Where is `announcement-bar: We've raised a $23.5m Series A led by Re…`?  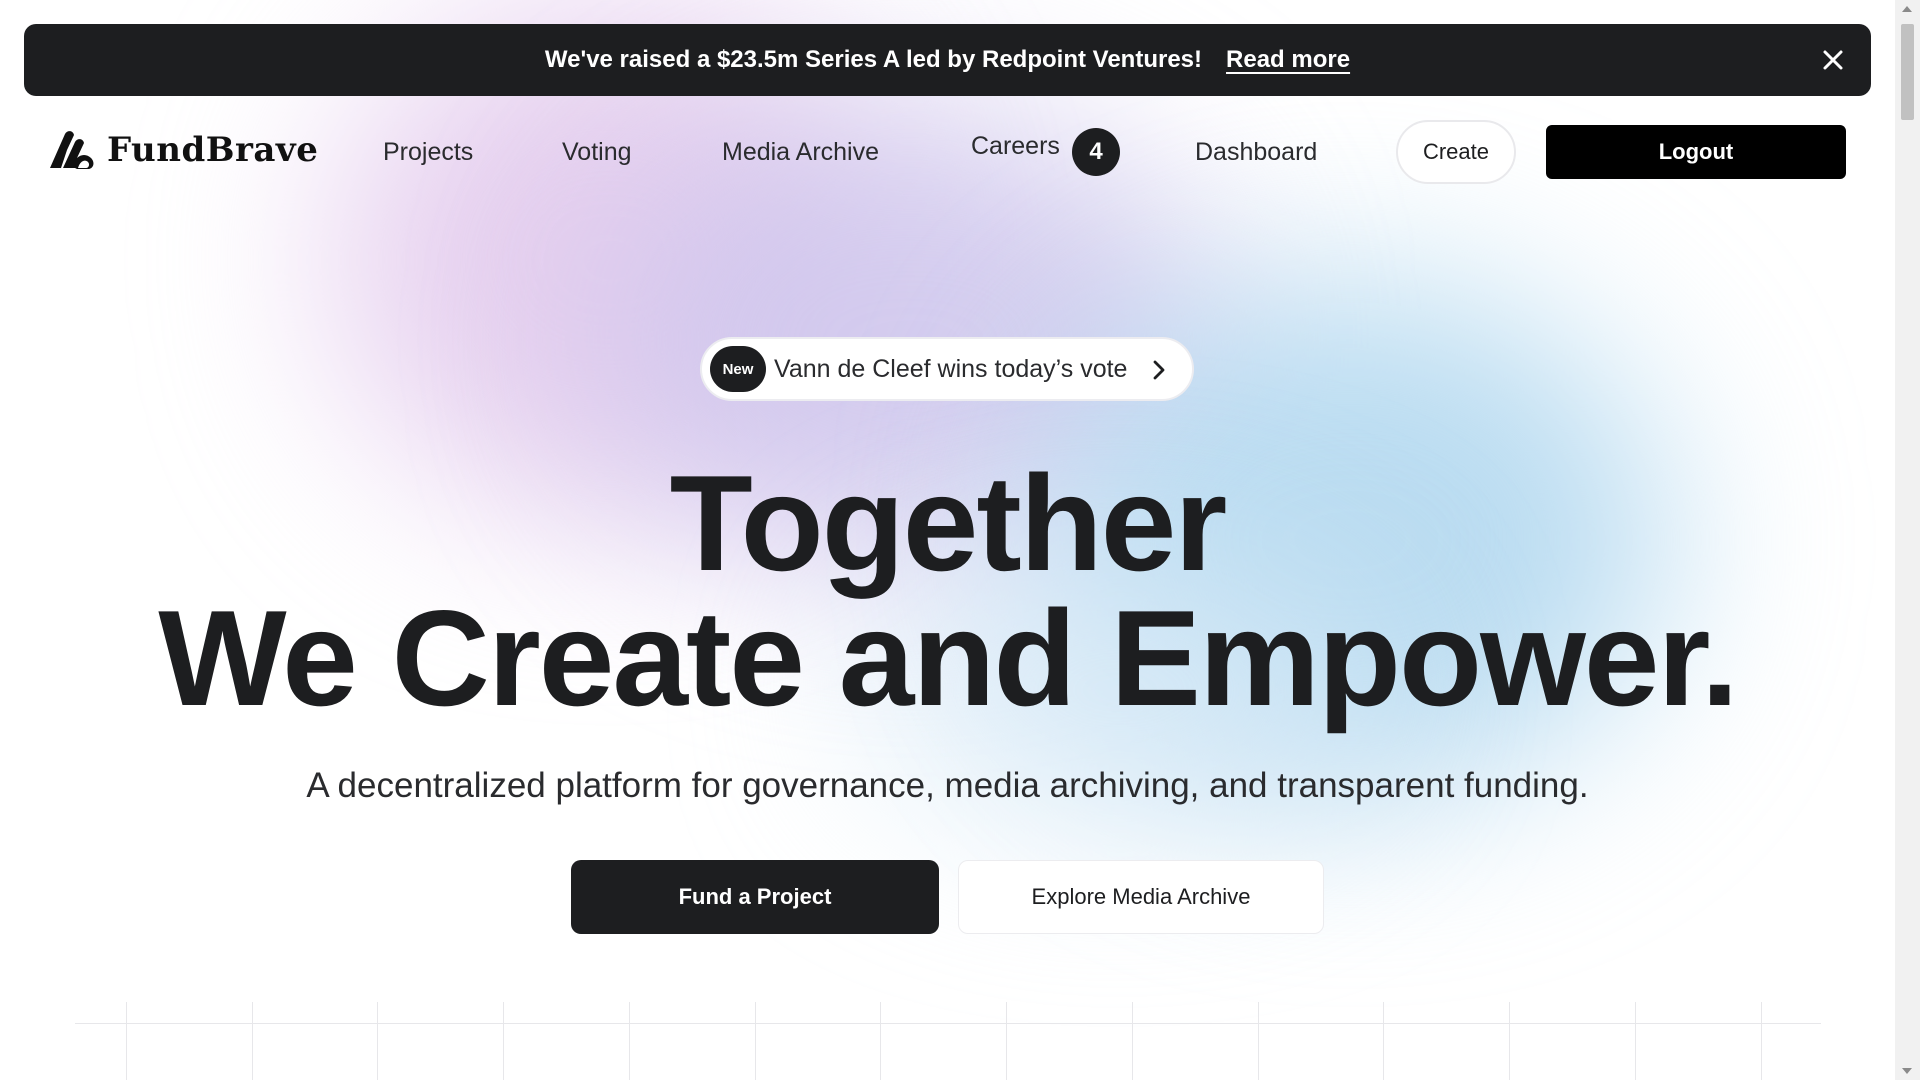
announcement-bar: We've raised a $23.5m Series A led by Re… is located at coordinates (947, 60).